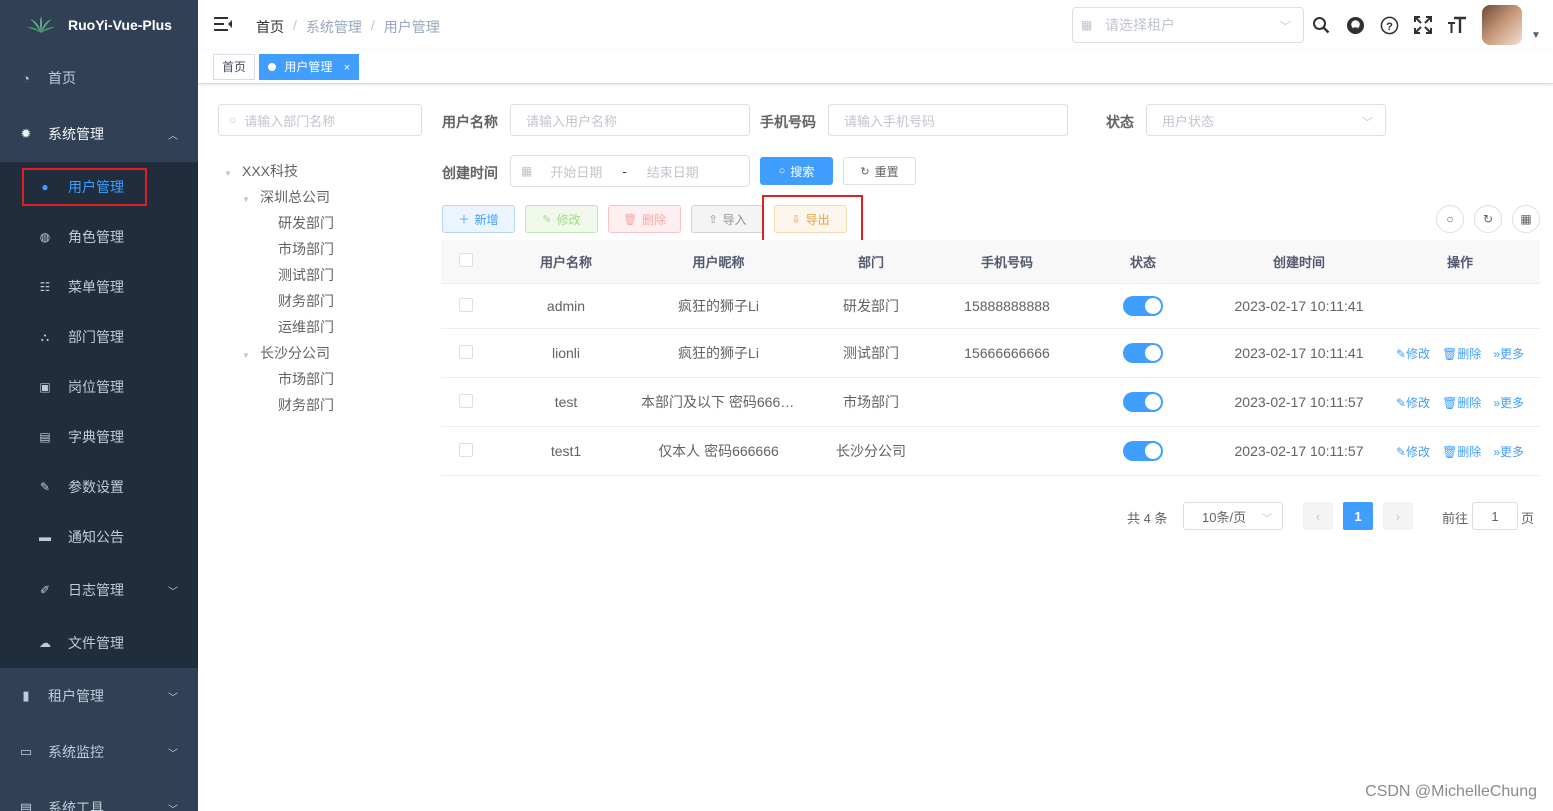 Image resolution: width=1553 pixels, height=811 pixels. I want to click on tree-node: 测试部门, so click(279, 275).